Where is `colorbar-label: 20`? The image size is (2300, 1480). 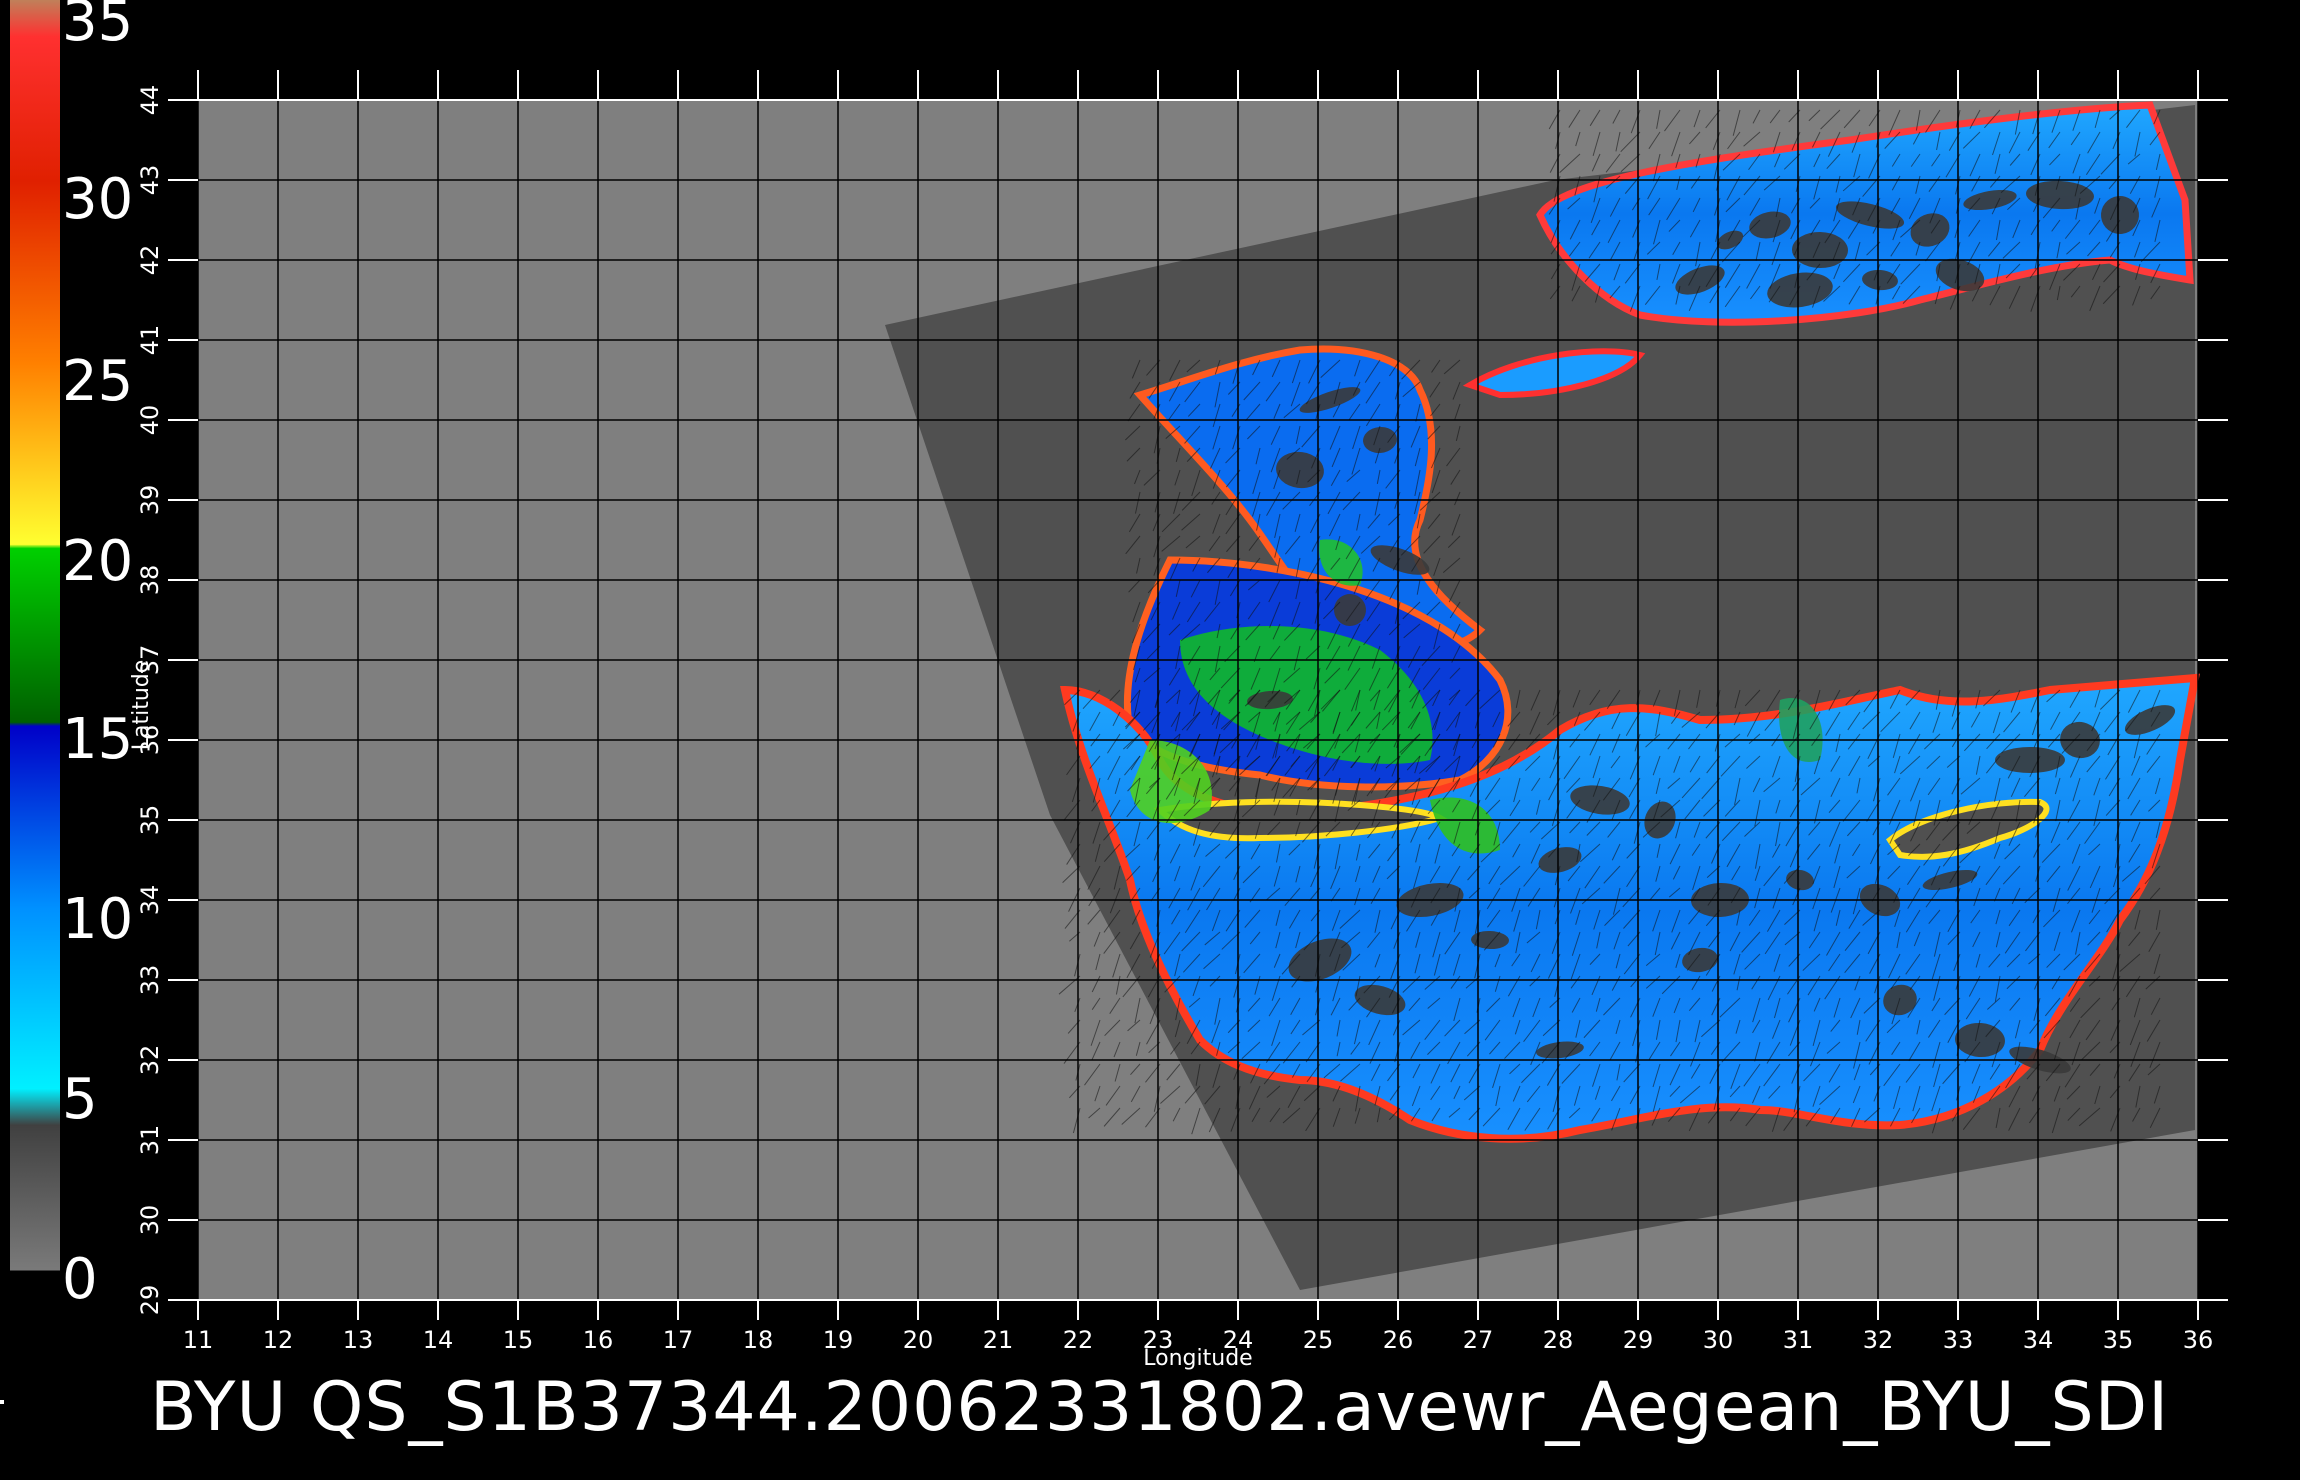
colorbar-label: 20 is located at coordinates (98, 561).